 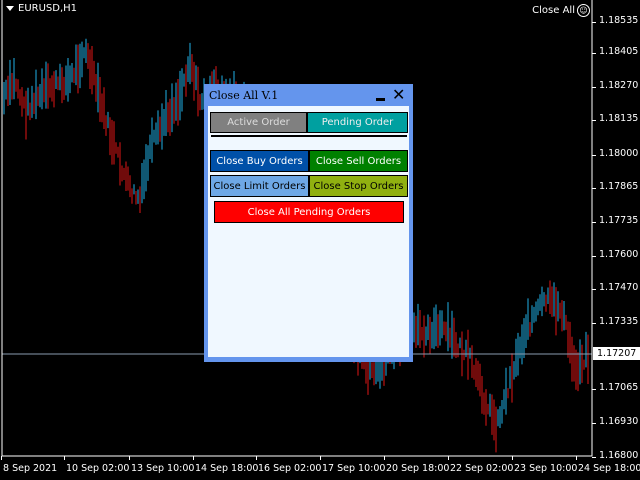 I want to click on smiley-icon: ☺, so click(x=583, y=10).